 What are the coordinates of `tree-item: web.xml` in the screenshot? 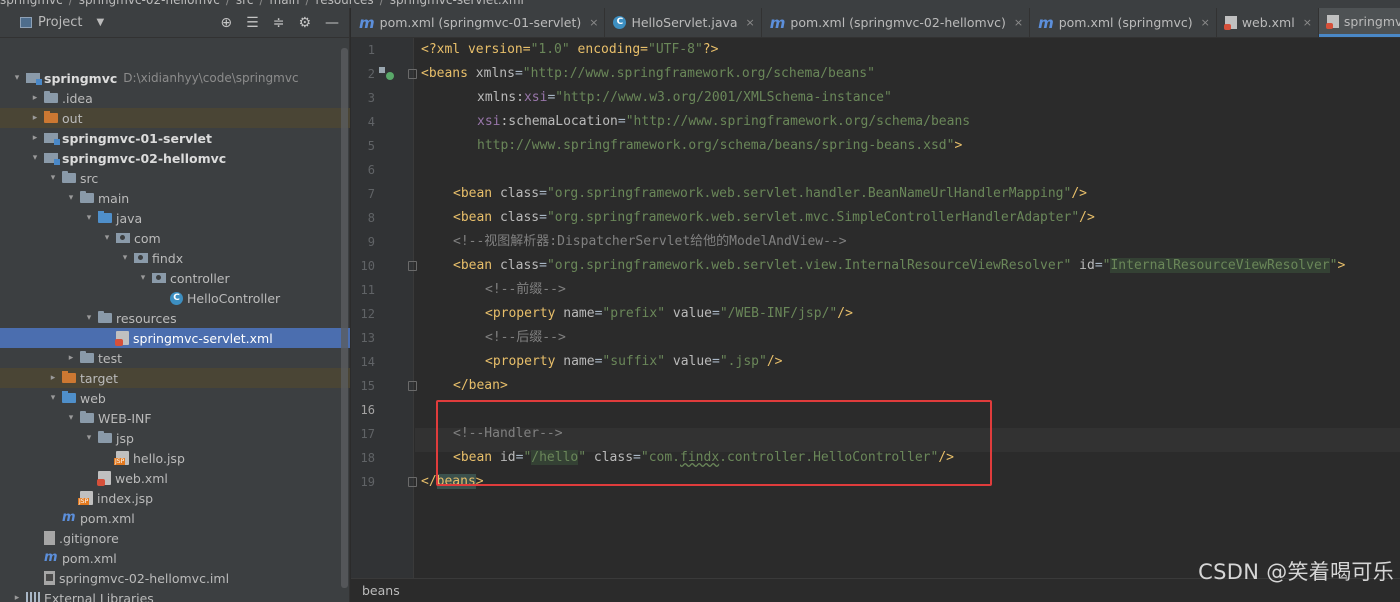 It's located at (175, 478).